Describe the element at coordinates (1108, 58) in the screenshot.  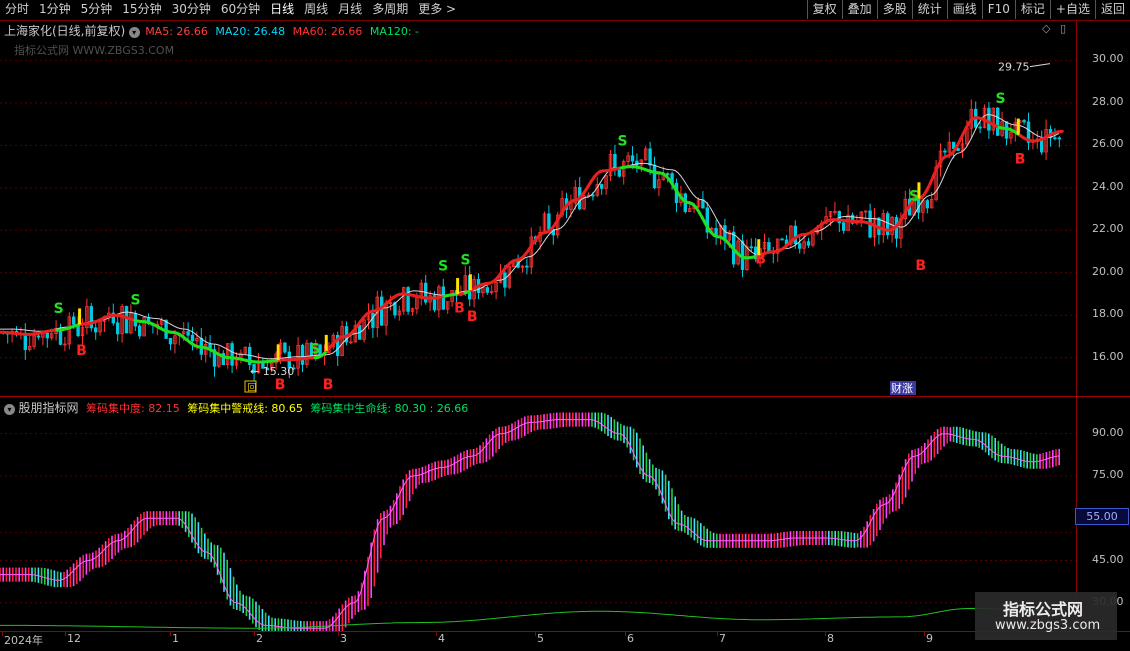
I see `price-tick-label: 30.00` at that location.